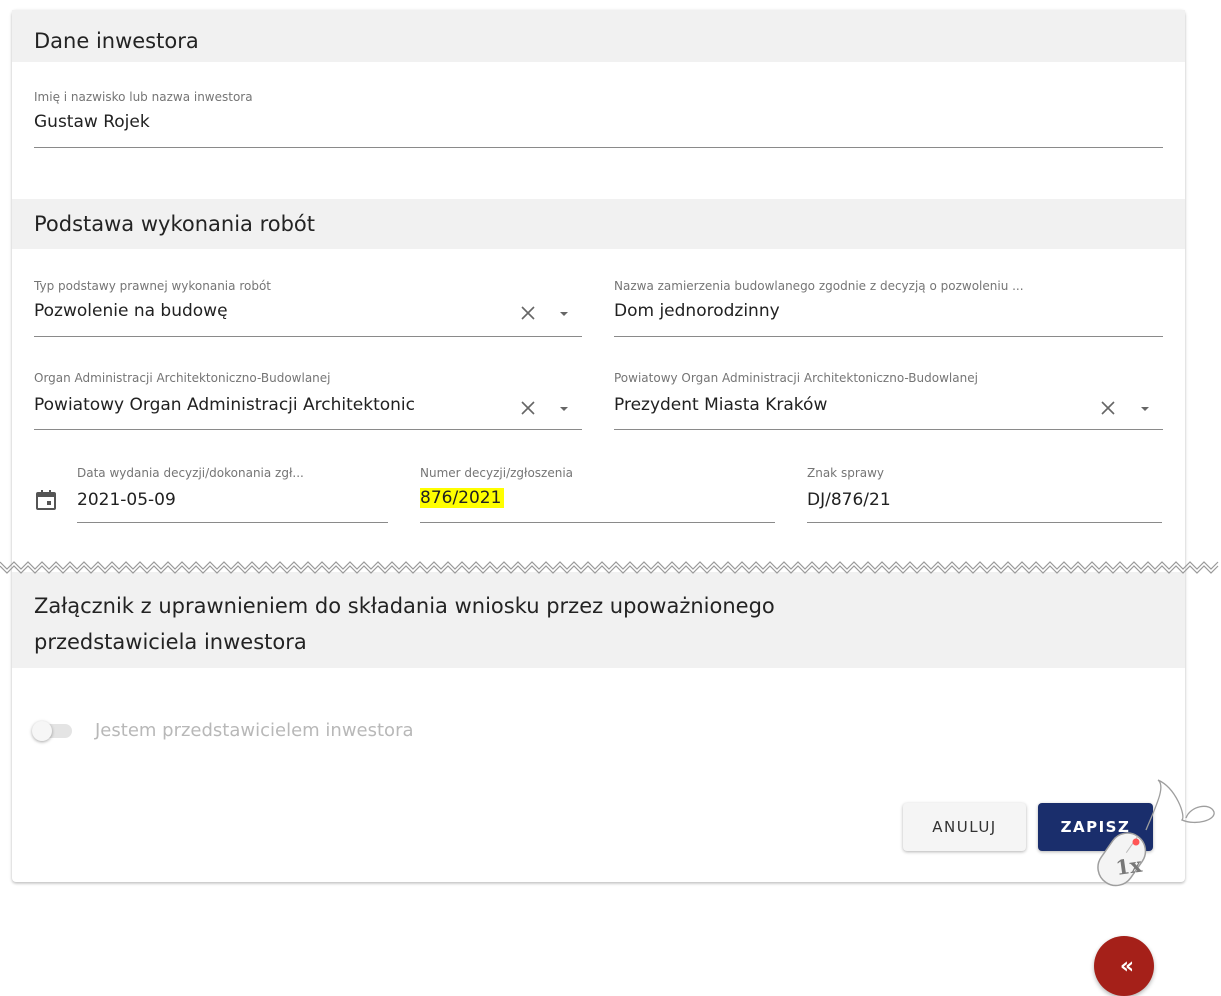 This screenshot has width=1221, height=996. I want to click on project-name-value: Dom jednorodzinny, so click(697, 311).